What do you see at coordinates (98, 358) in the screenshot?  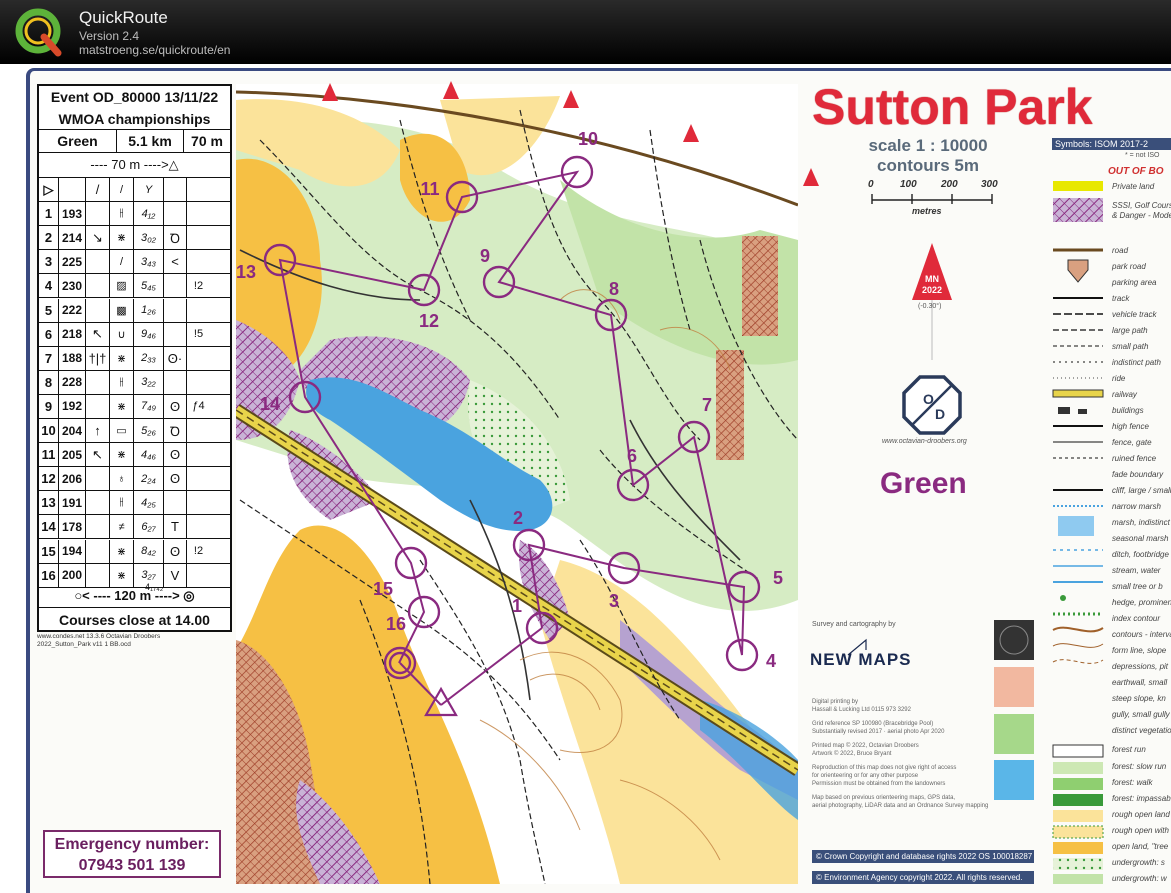 I see `card-which-feature: †|†` at bounding box center [98, 358].